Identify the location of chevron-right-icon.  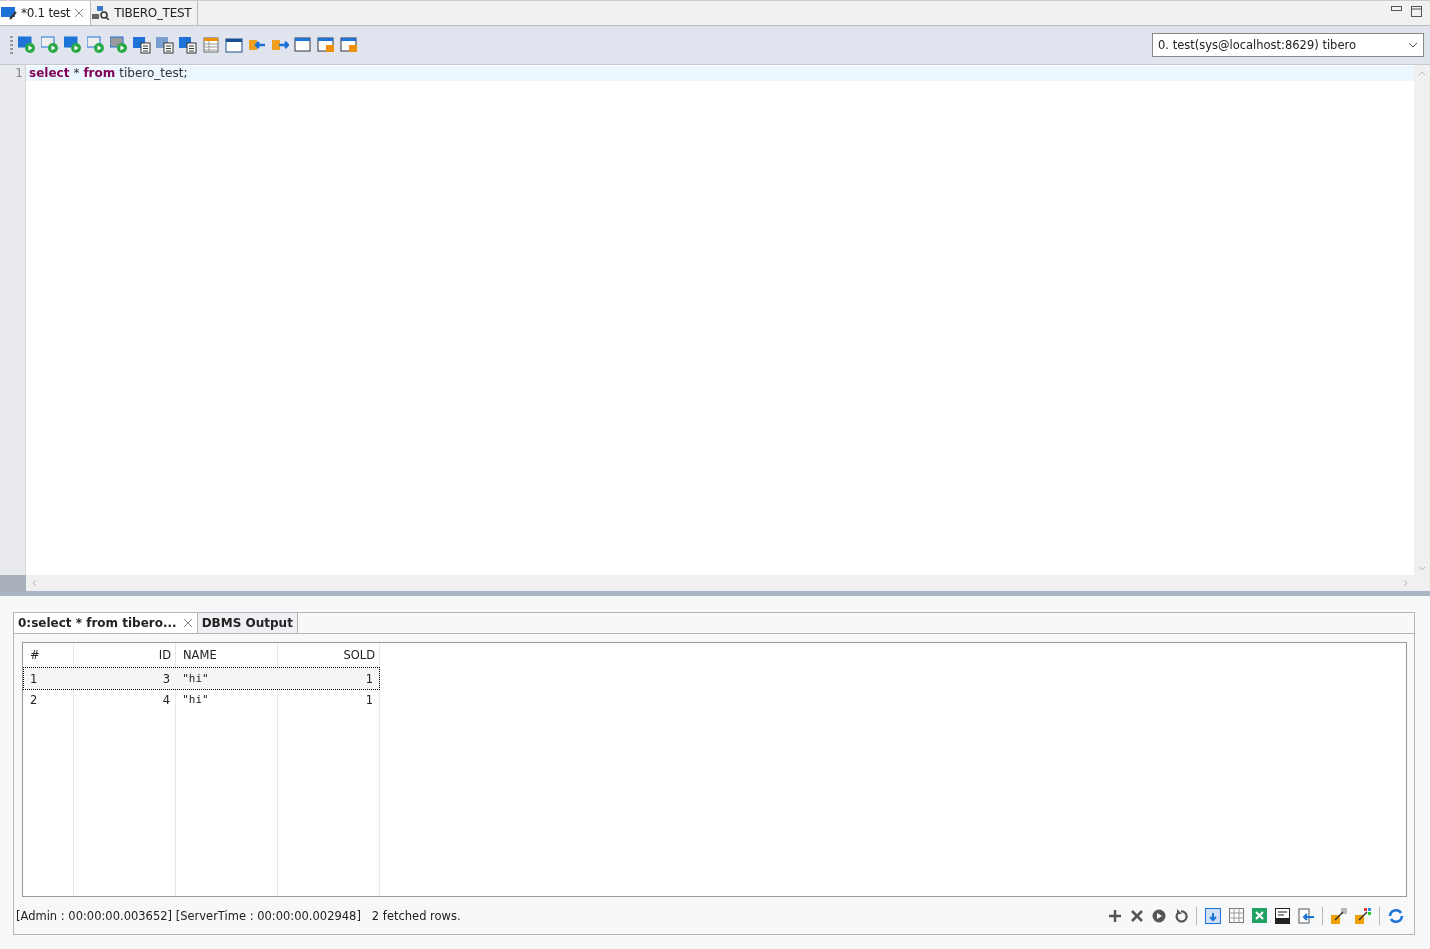
(1405, 583).